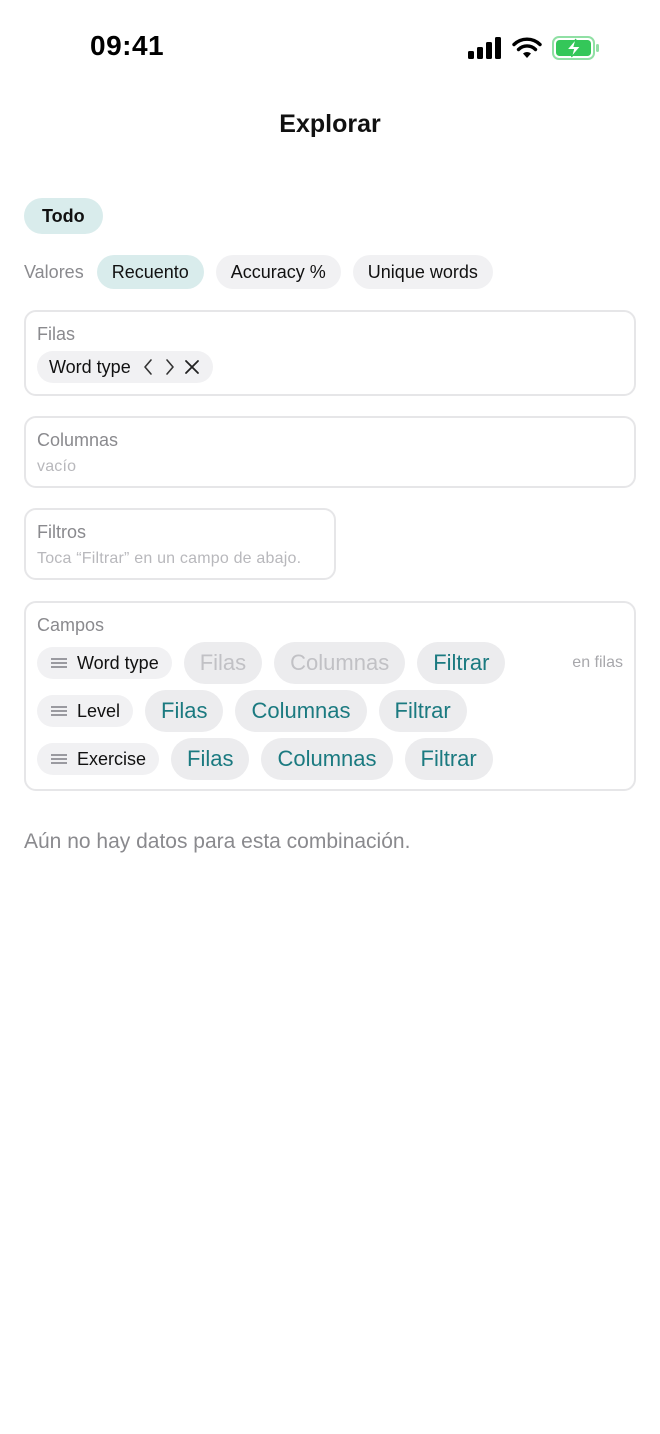 This screenshot has height=1434, width=660. I want to click on value-chip-recuento: Recuento, so click(150, 272).